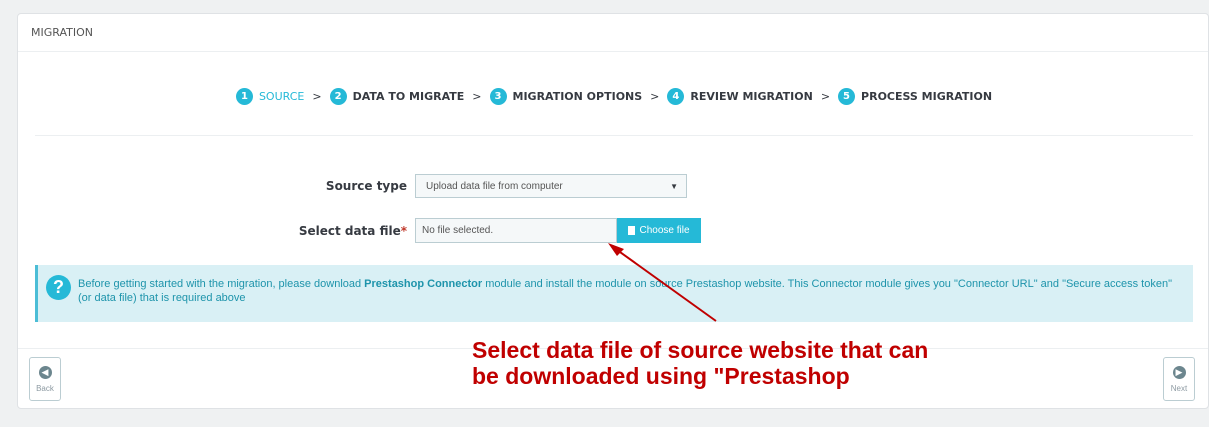  I want to click on annotation-line-2: be downloaded using "Prestashop, so click(661, 376).